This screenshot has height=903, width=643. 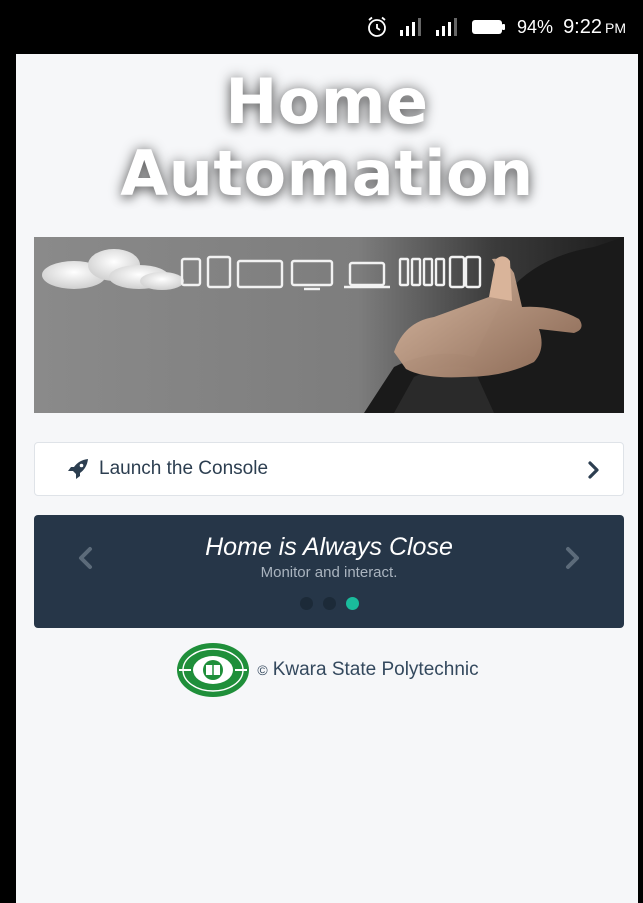 I want to click on carousel-next-button, so click(x=572, y=558).